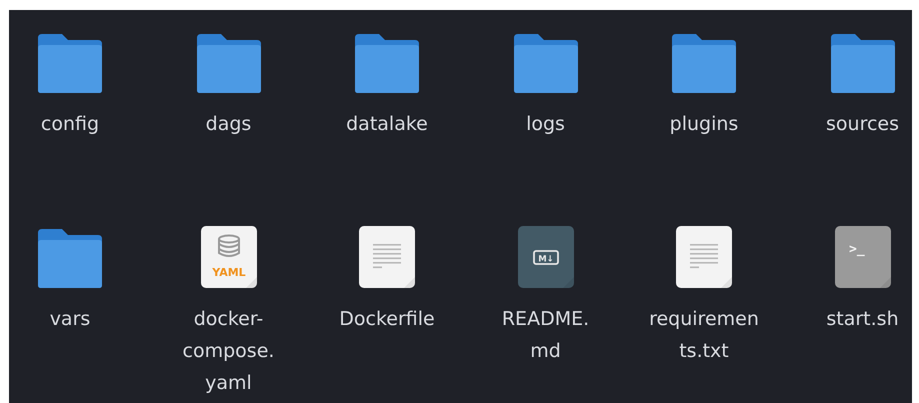 The width and height of the screenshot is (919, 403). I want to click on file-name: start.sh, so click(862, 319).